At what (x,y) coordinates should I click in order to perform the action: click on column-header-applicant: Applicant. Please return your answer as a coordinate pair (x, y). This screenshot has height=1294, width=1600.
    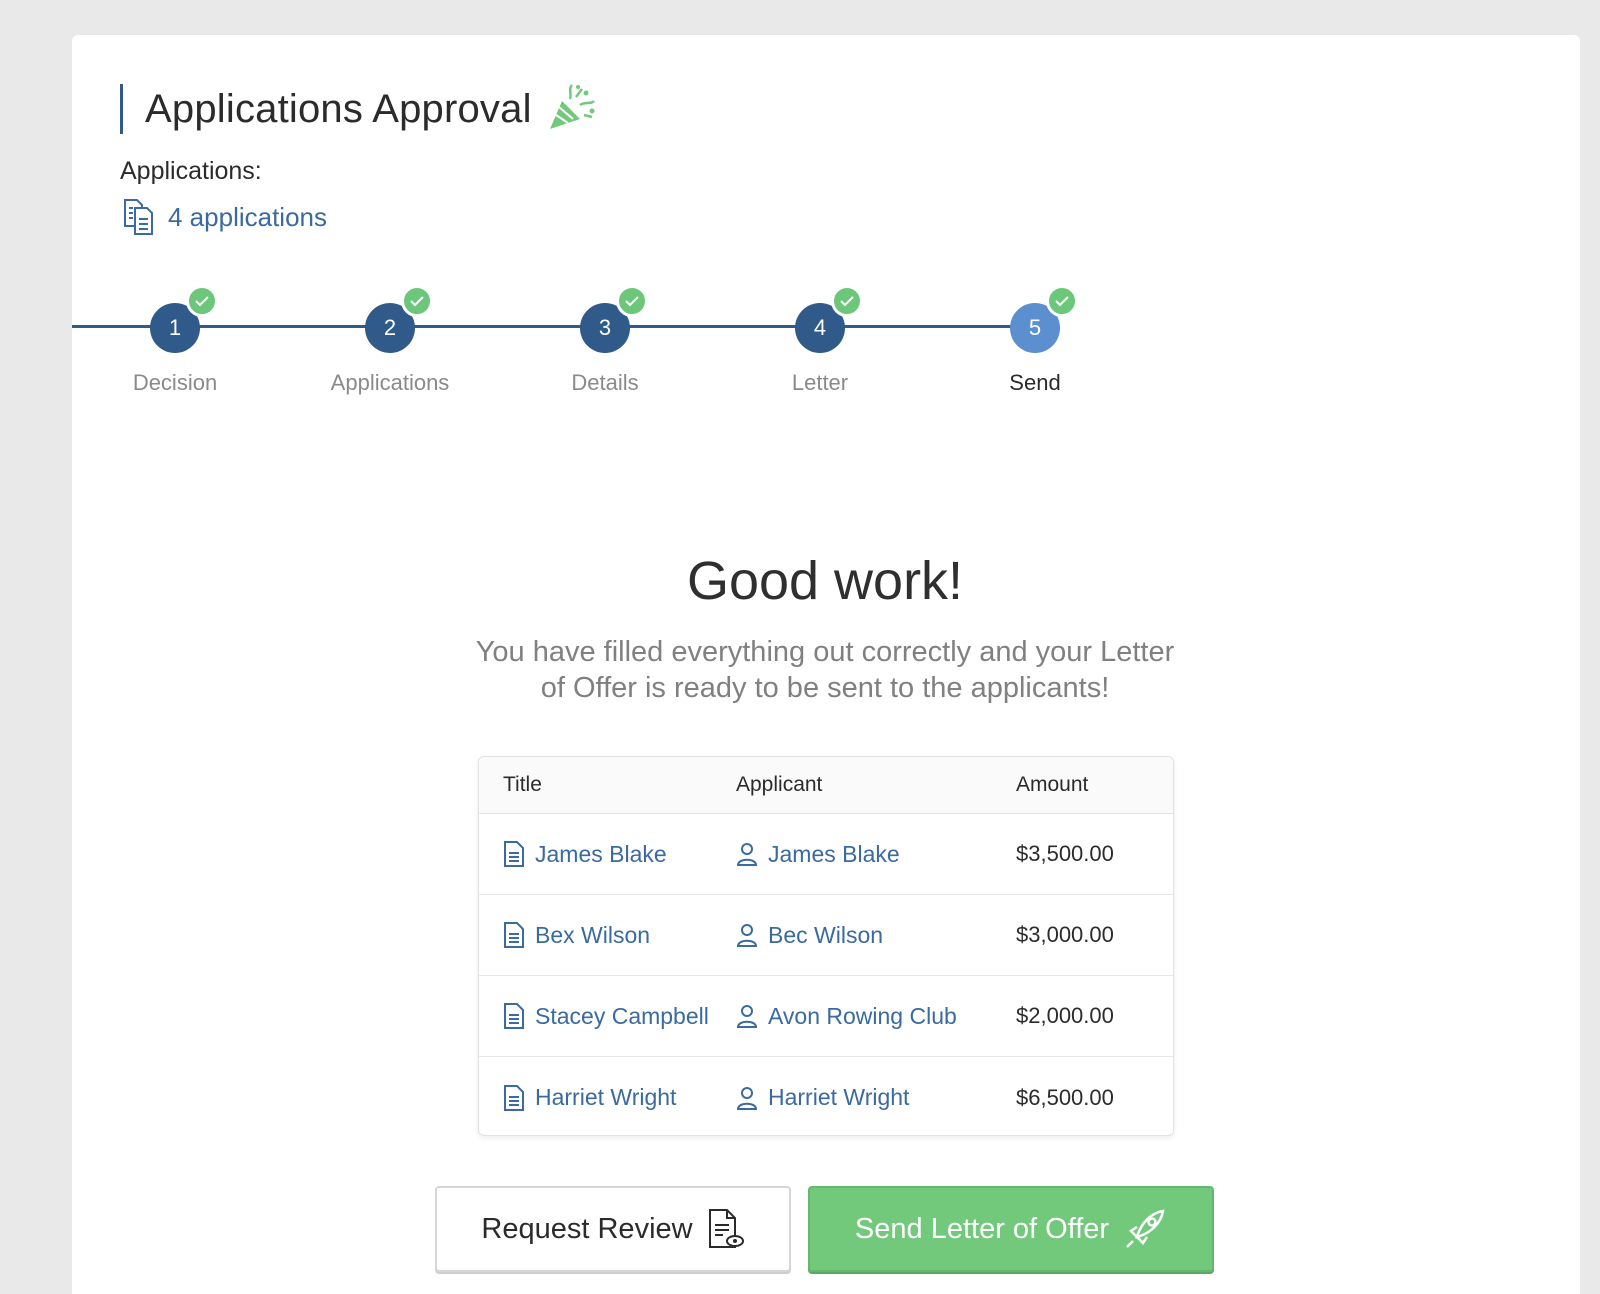
    Looking at the image, I should click on (779, 784).